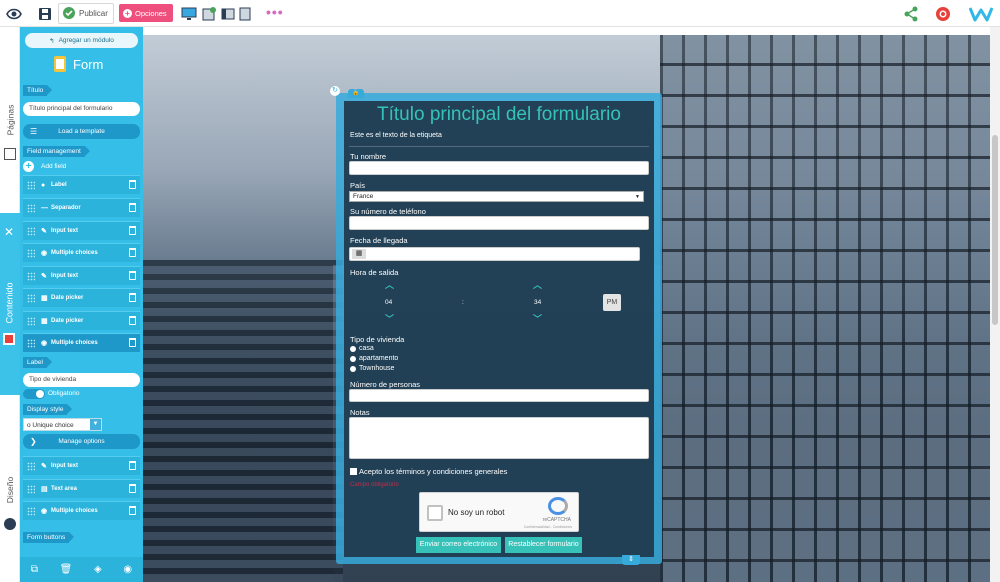  I want to click on tab-design: Diseño, so click(10, 490).